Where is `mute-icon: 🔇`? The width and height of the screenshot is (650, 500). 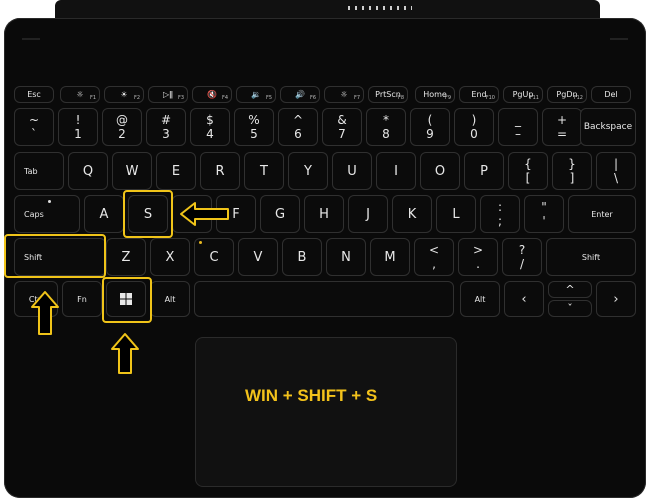 mute-icon: 🔇 is located at coordinates (212, 94).